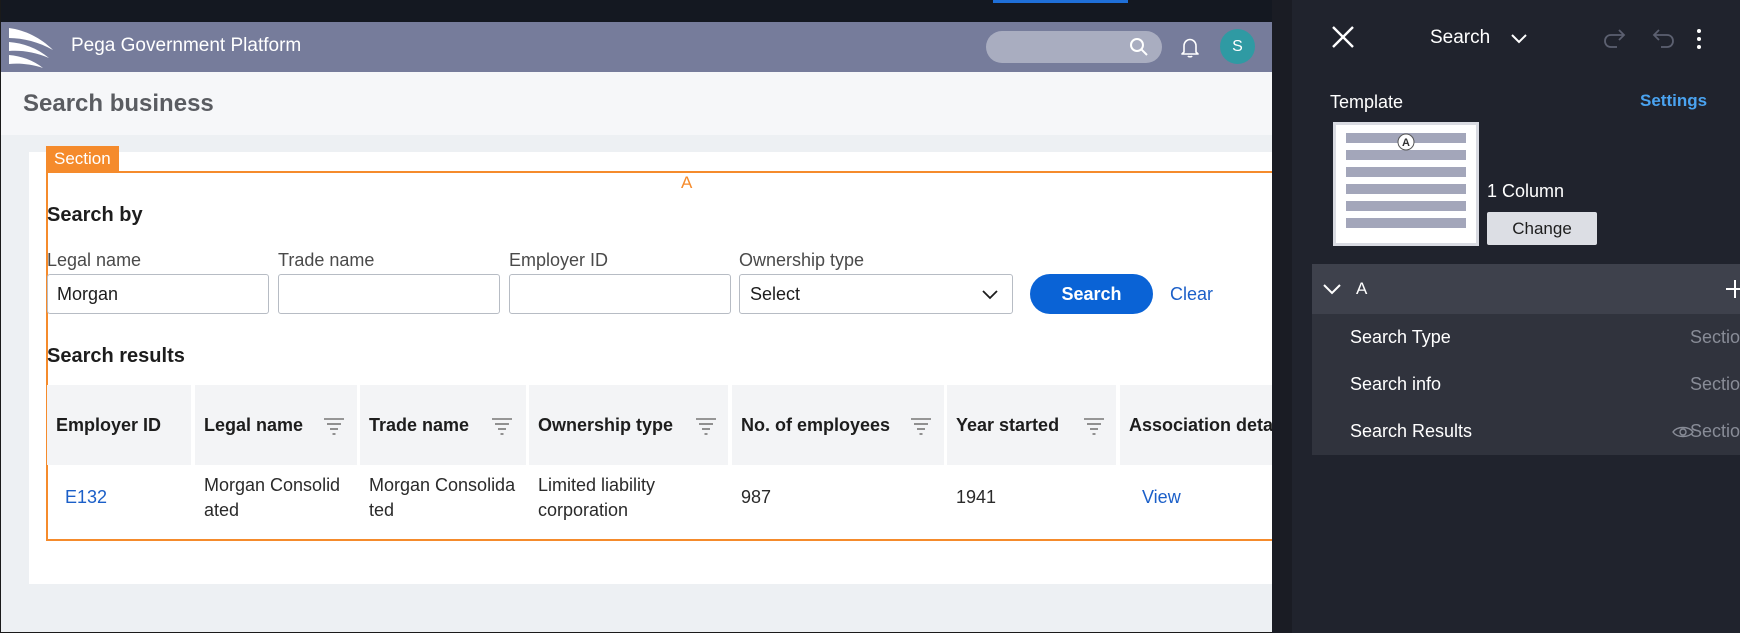 Image resolution: width=1740 pixels, height=633 pixels. I want to click on column-header-label: Year started, so click(1008, 425).